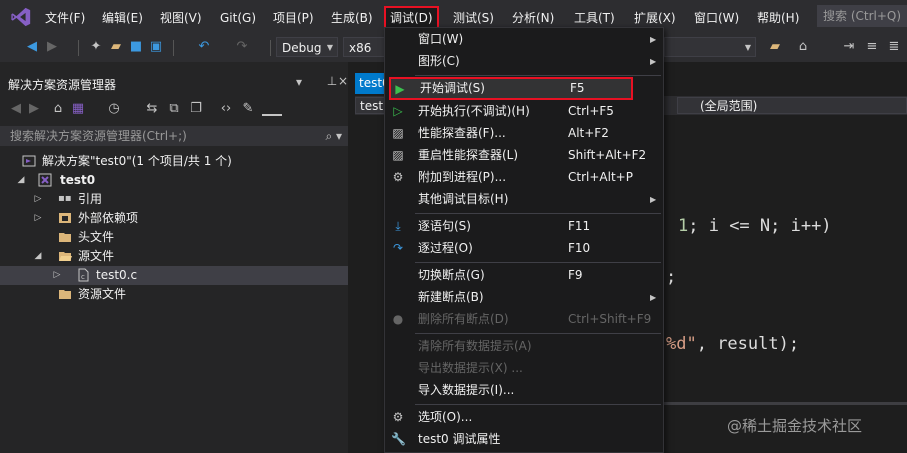 Image resolution: width=907 pixels, height=453 pixels. I want to click on svg-text: c, so click(83, 277).